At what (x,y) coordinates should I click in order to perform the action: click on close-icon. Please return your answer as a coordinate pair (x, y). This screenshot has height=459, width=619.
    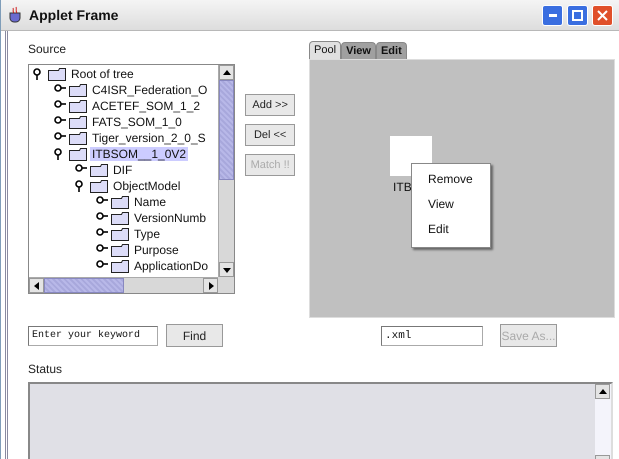
    Looking at the image, I should click on (602, 15).